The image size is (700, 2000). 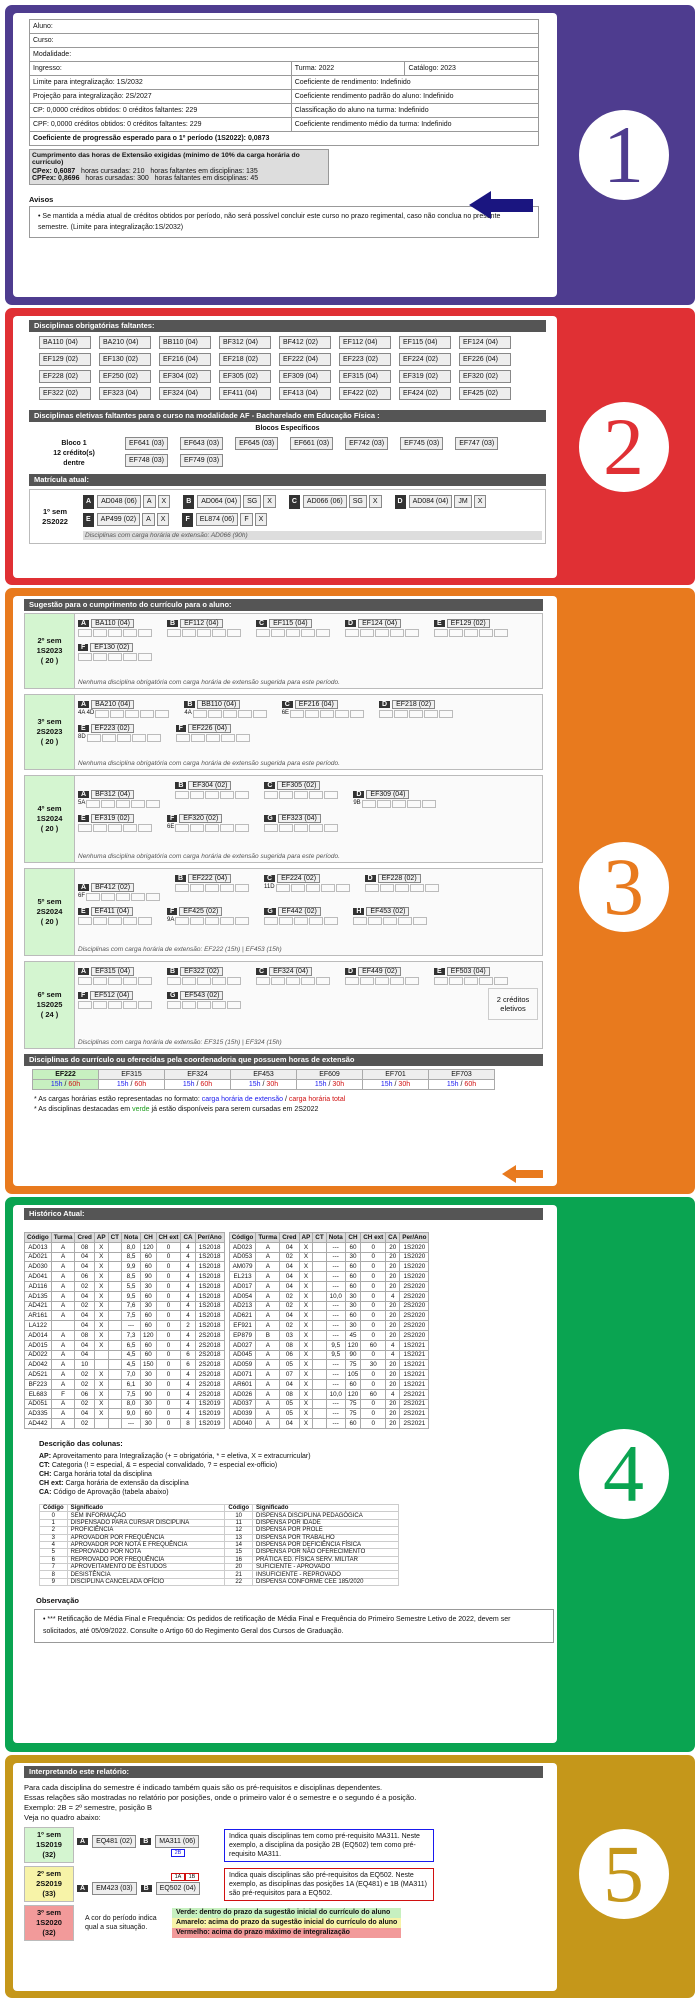 I want to click on suggested-course: F EF320 (02) 6E, so click(x=208, y=823).